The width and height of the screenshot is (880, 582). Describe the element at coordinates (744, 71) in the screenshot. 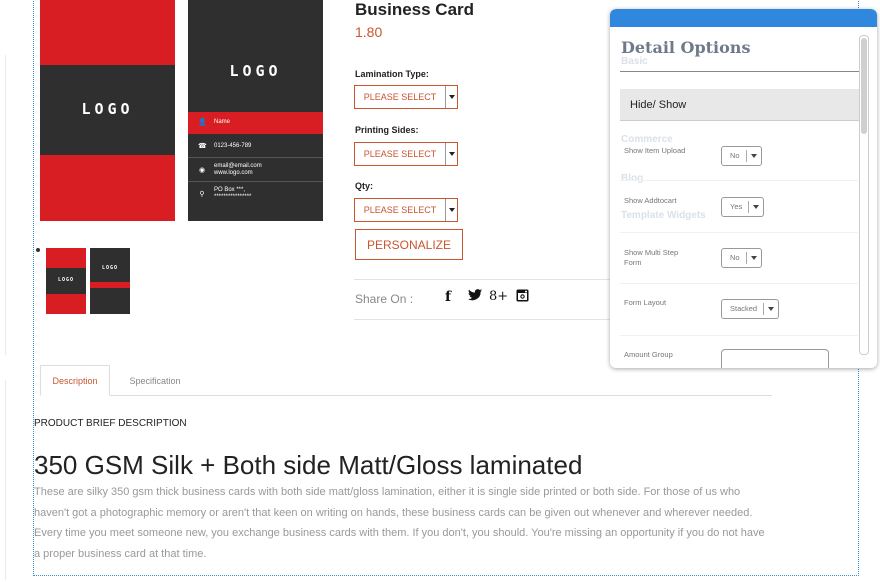

I see `panel-divider` at that location.